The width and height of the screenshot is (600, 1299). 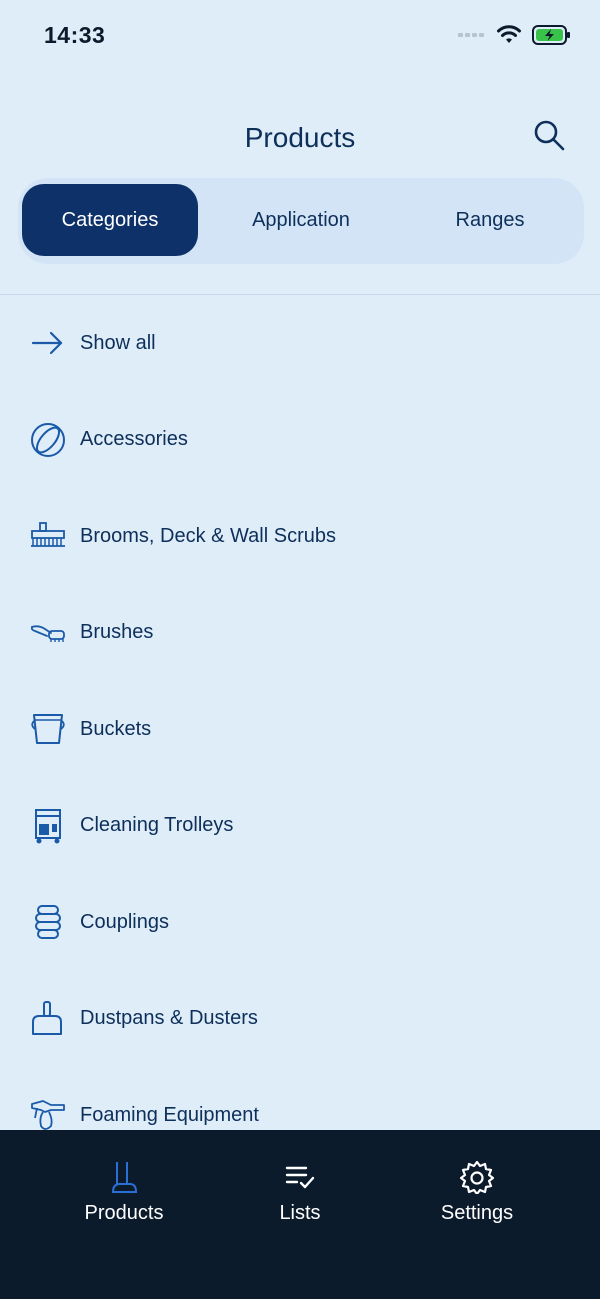 What do you see at coordinates (300, 826) in the screenshot?
I see `list-item-cleaning-trolleys: Cleaning Trolleys` at bounding box center [300, 826].